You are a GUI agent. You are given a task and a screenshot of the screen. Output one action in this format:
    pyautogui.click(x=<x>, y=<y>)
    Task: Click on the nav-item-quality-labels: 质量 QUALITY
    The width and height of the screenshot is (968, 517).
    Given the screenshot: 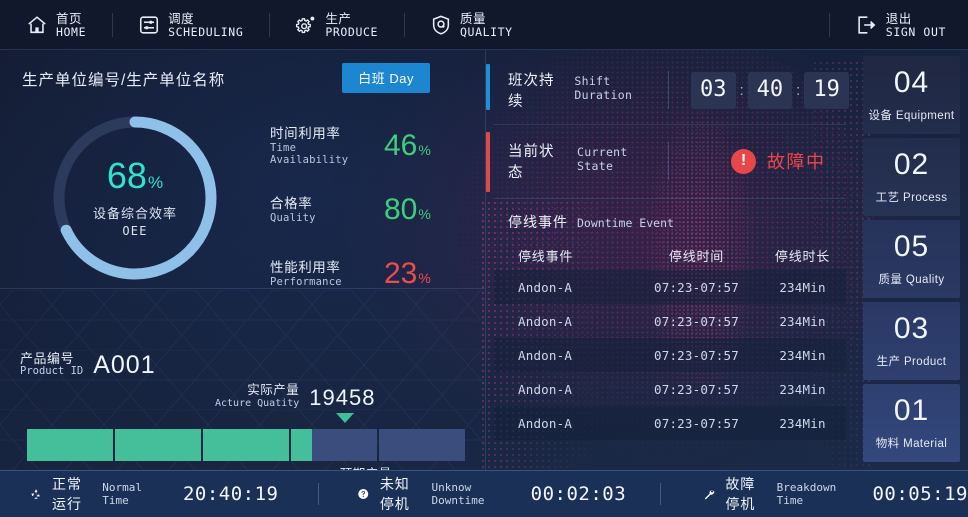 What is the action you would take?
    pyautogui.click(x=486, y=25)
    